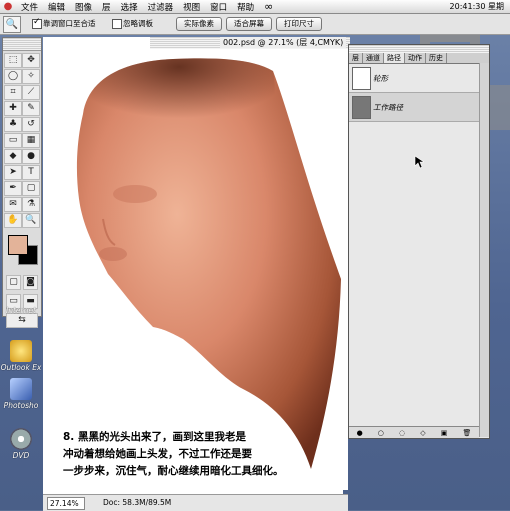 Image resolution: width=510 pixels, height=511 pixels. I want to click on work-path-label: 工作路径, so click(388, 107).